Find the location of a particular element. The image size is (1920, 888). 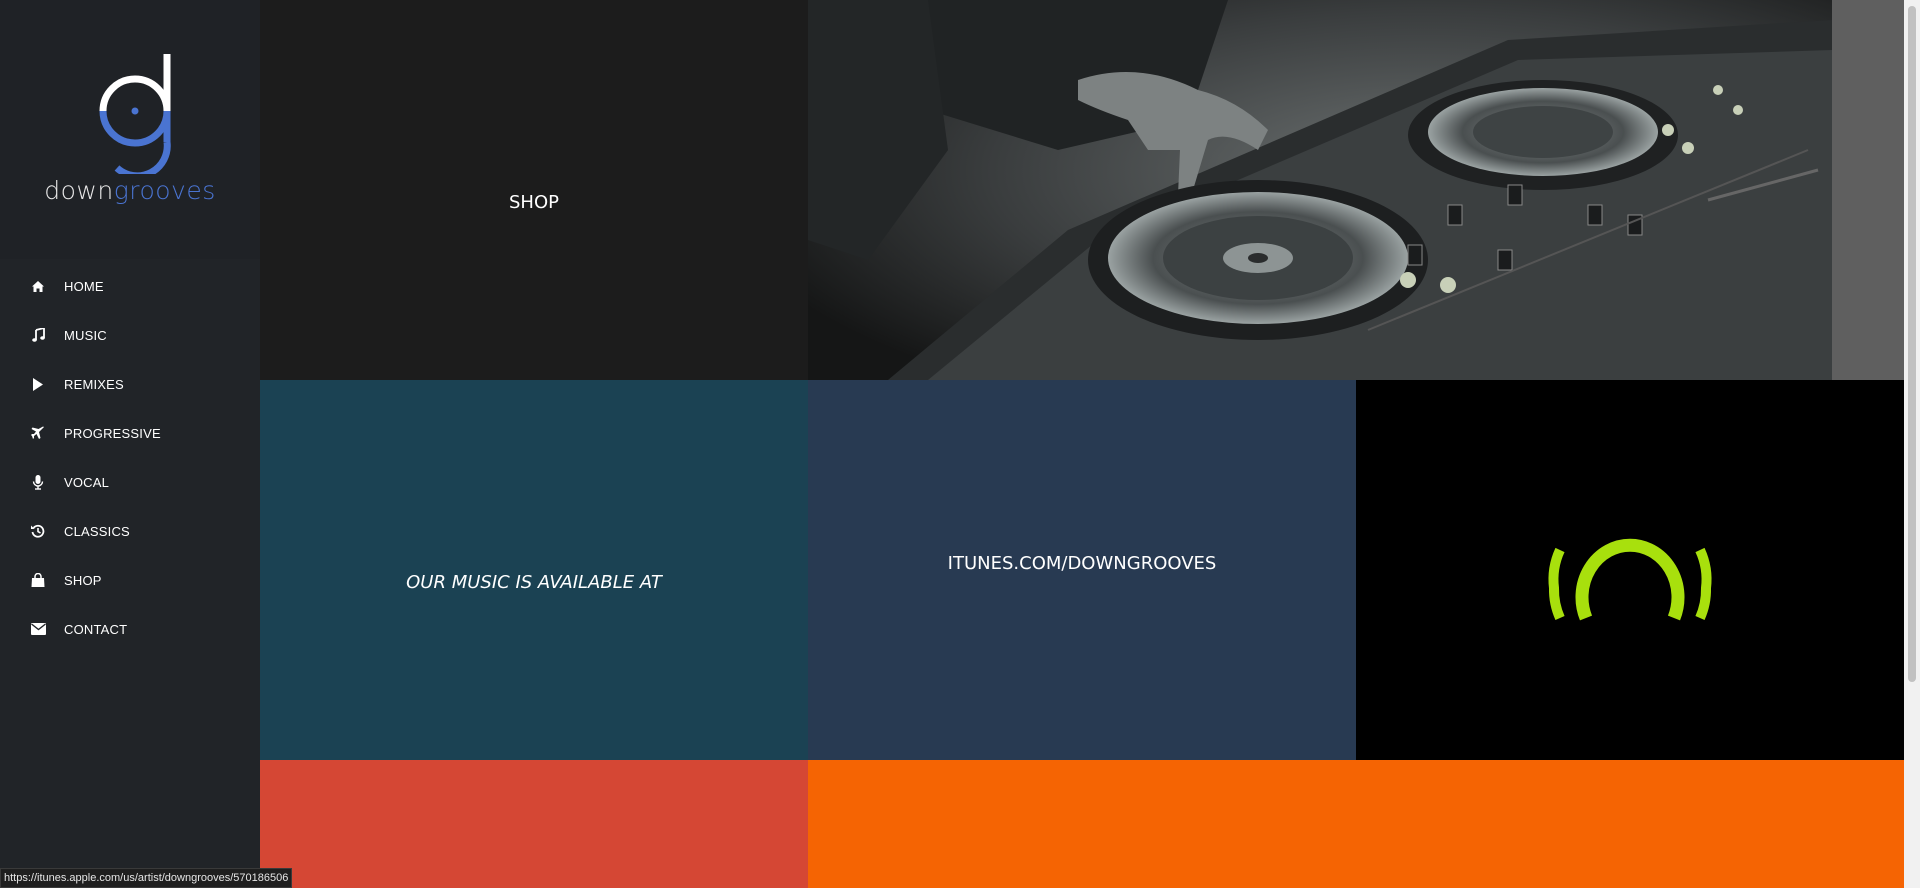

itunes-tile: ITUNES.COM/DOWNGROOVES is located at coordinates (1082, 570).